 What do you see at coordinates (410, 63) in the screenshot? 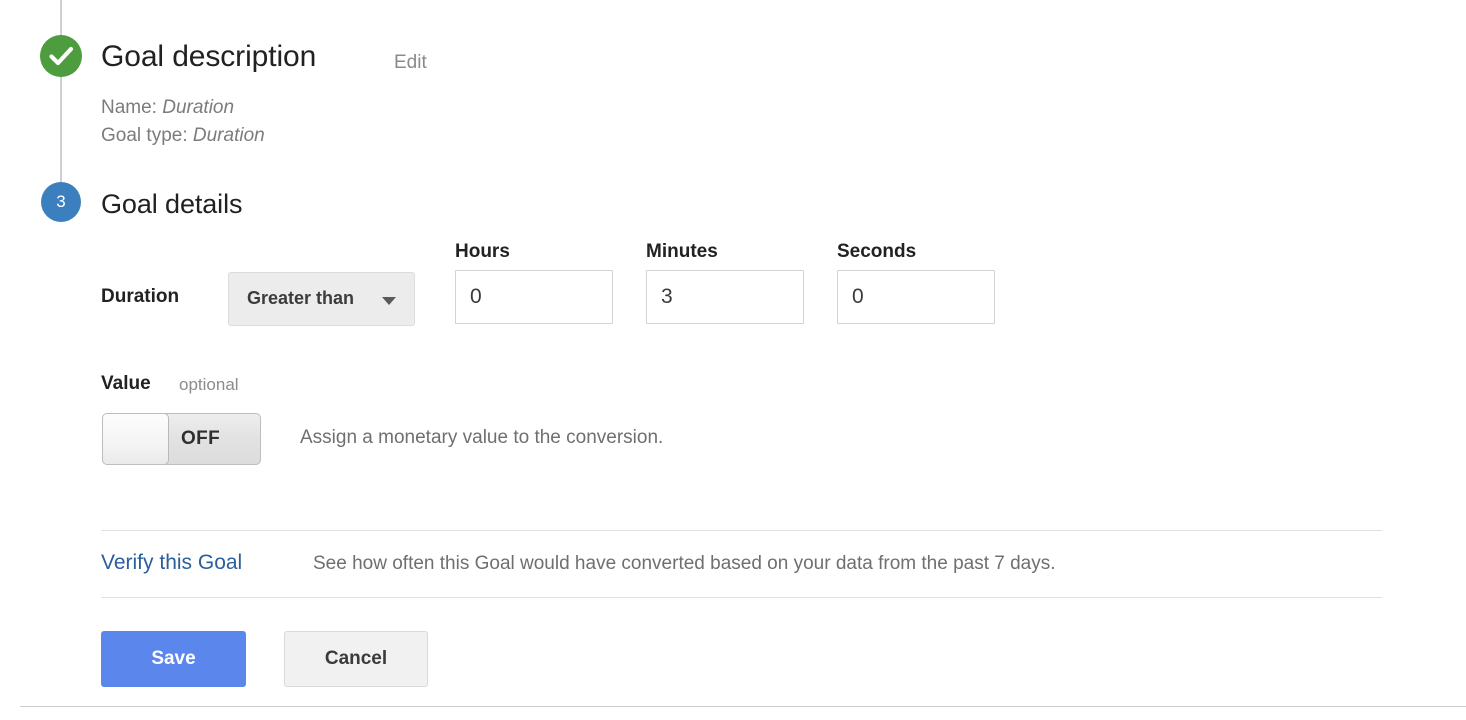
I see `edit-goal-description-link: Edit` at bounding box center [410, 63].